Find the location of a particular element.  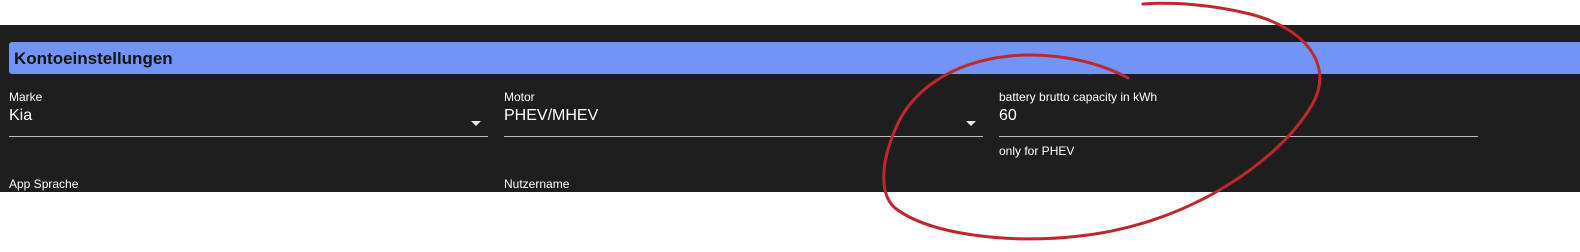

motor-underline is located at coordinates (743, 136).